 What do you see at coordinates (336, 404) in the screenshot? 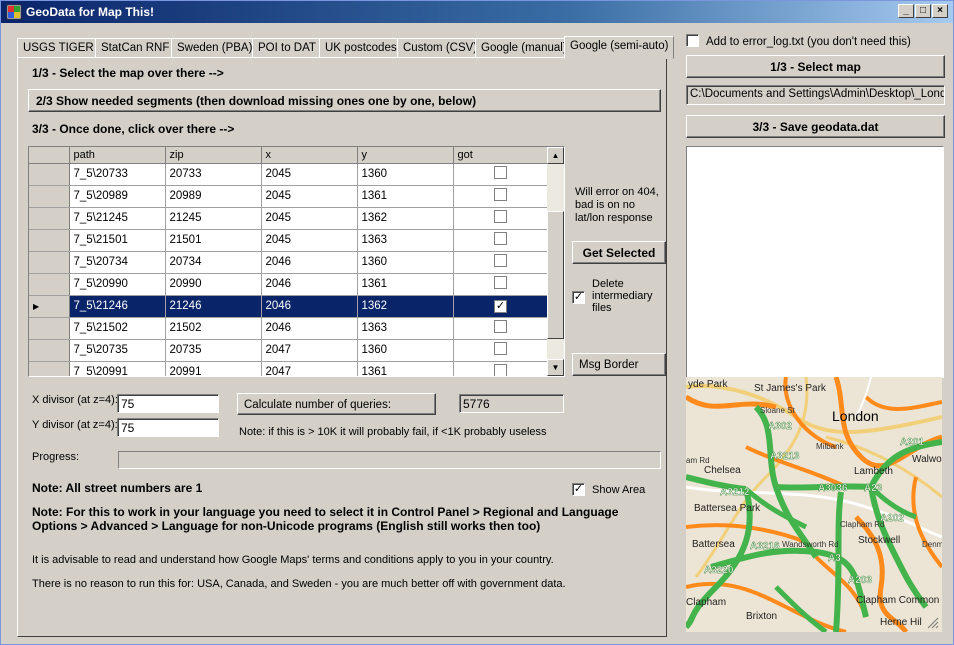
I see `calculate-queries-button: Calculate number of queries:` at bounding box center [336, 404].